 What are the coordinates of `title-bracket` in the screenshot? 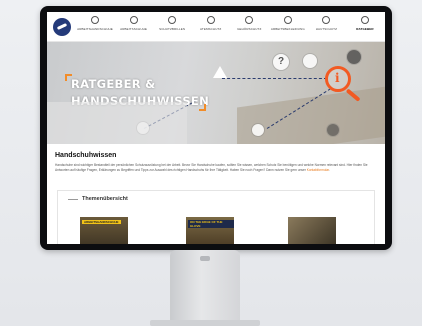 It's located at (202, 107).